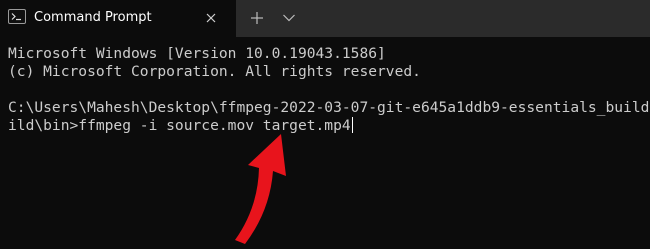 This screenshot has width=650, height=249. I want to click on text-cursor, so click(352, 125).